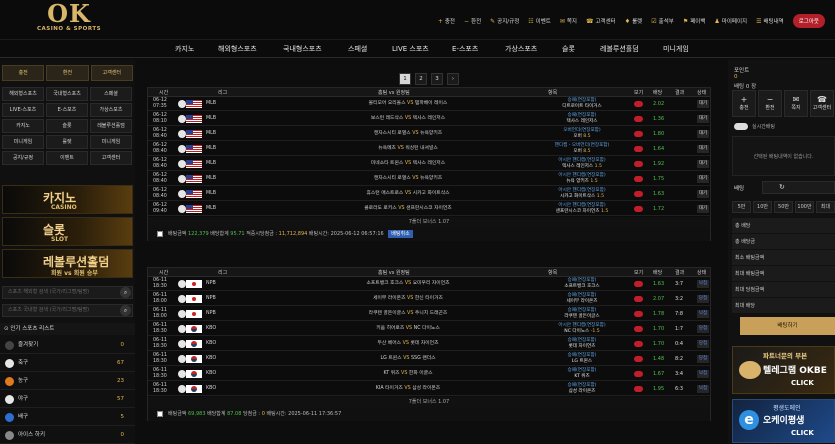 Image resolution: width=835 pixels, height=444 pixels. Describe the element at coordinates (804, 207) in the screenshot. I see `amount-button-3: 100만` at that location.